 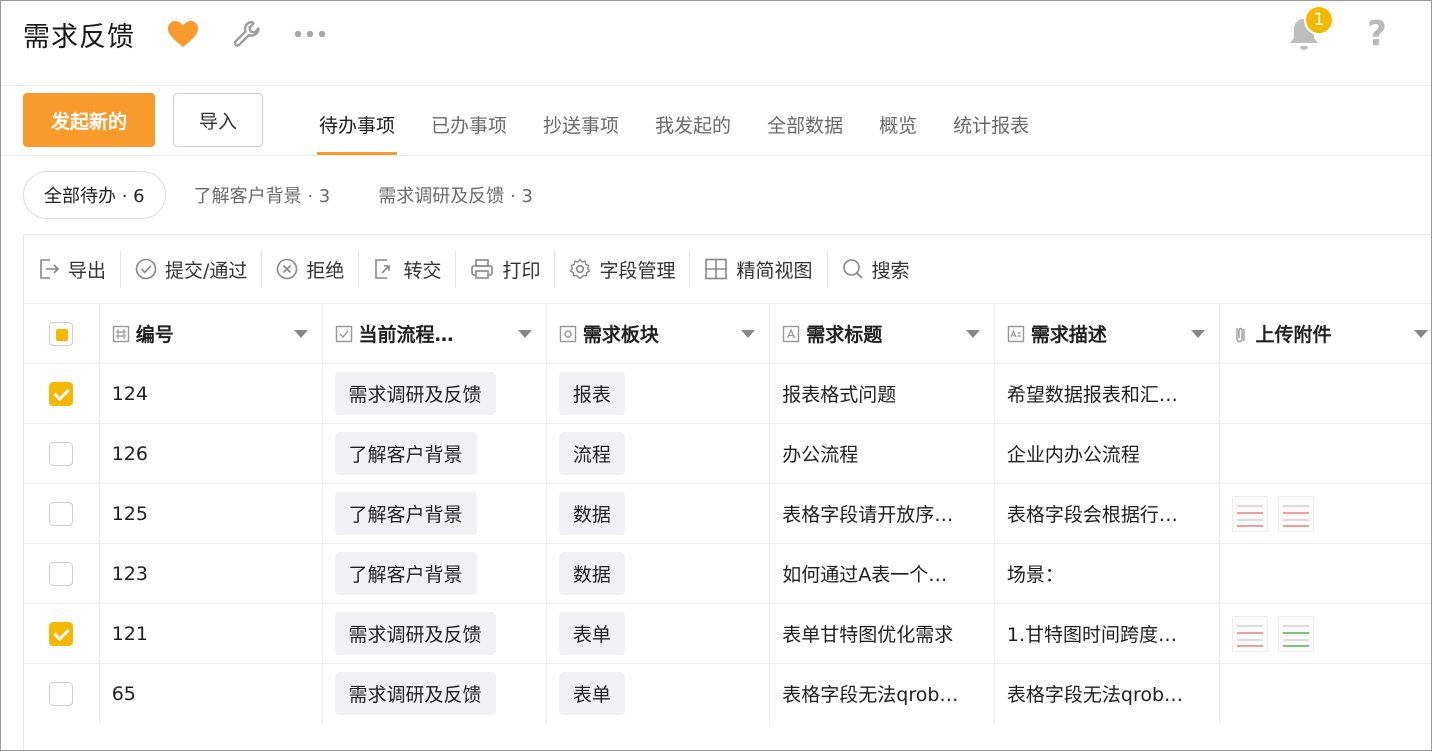 I want to click on transfer-label: 转交, so click(x=422, y=270).